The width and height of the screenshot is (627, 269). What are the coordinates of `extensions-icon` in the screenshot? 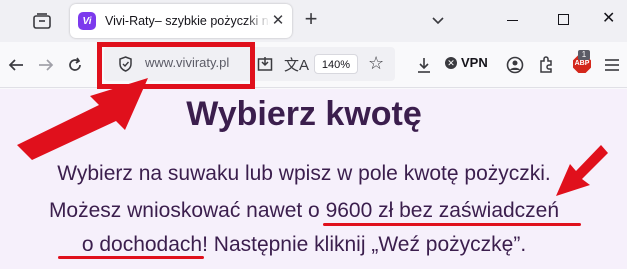 It's located at (546, 65).